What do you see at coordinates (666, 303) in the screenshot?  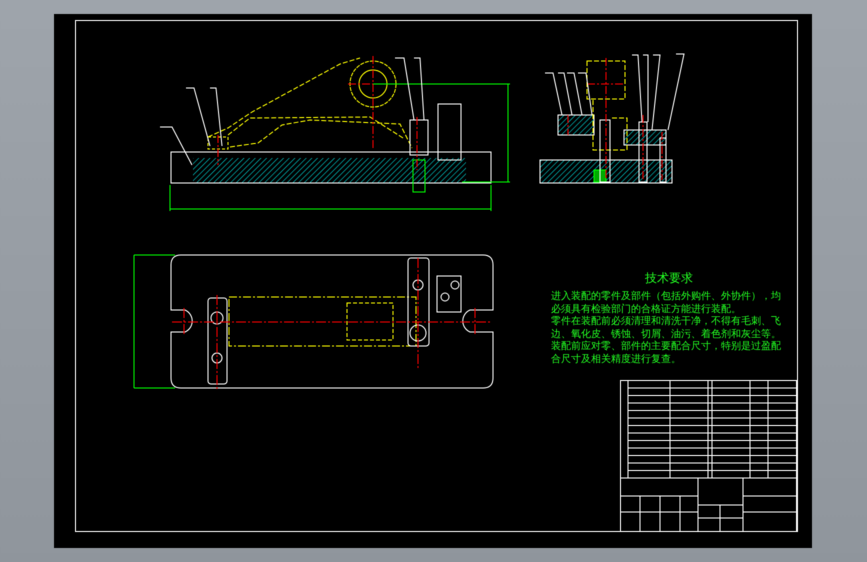 I see `requirement-text: 进入装配的零件及部件（包括外购件、外协件），均必须具有检验部门的合格证方能进行装配。` at bounding box center [666, 303].